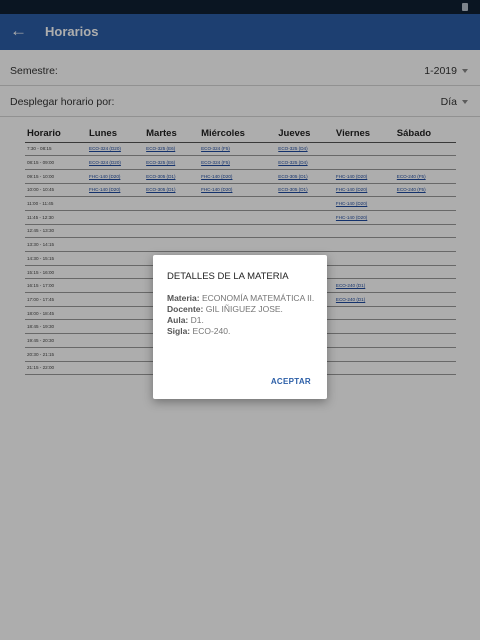 This screenshot has width=480, height=640. What do you see at coordinates (179, 331) in the screenshot?
I see `sigla-label: Sigla:` at bounding box center [179, 331].